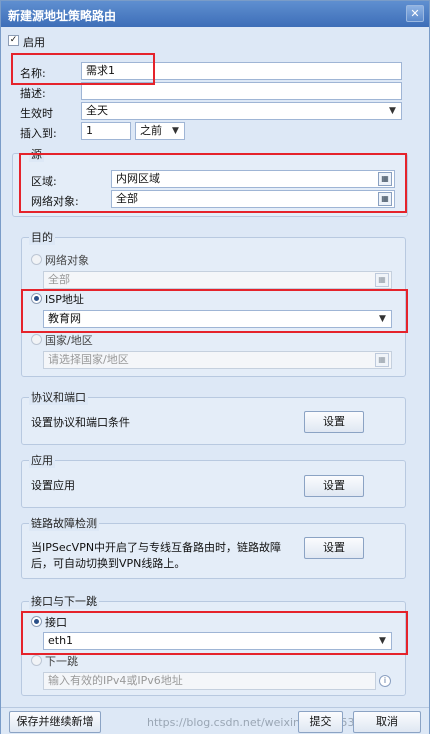  Describe the element at coordinates (55, 201) in the screenshot. I see `source-netobj-label: 网络对象:` at that location.